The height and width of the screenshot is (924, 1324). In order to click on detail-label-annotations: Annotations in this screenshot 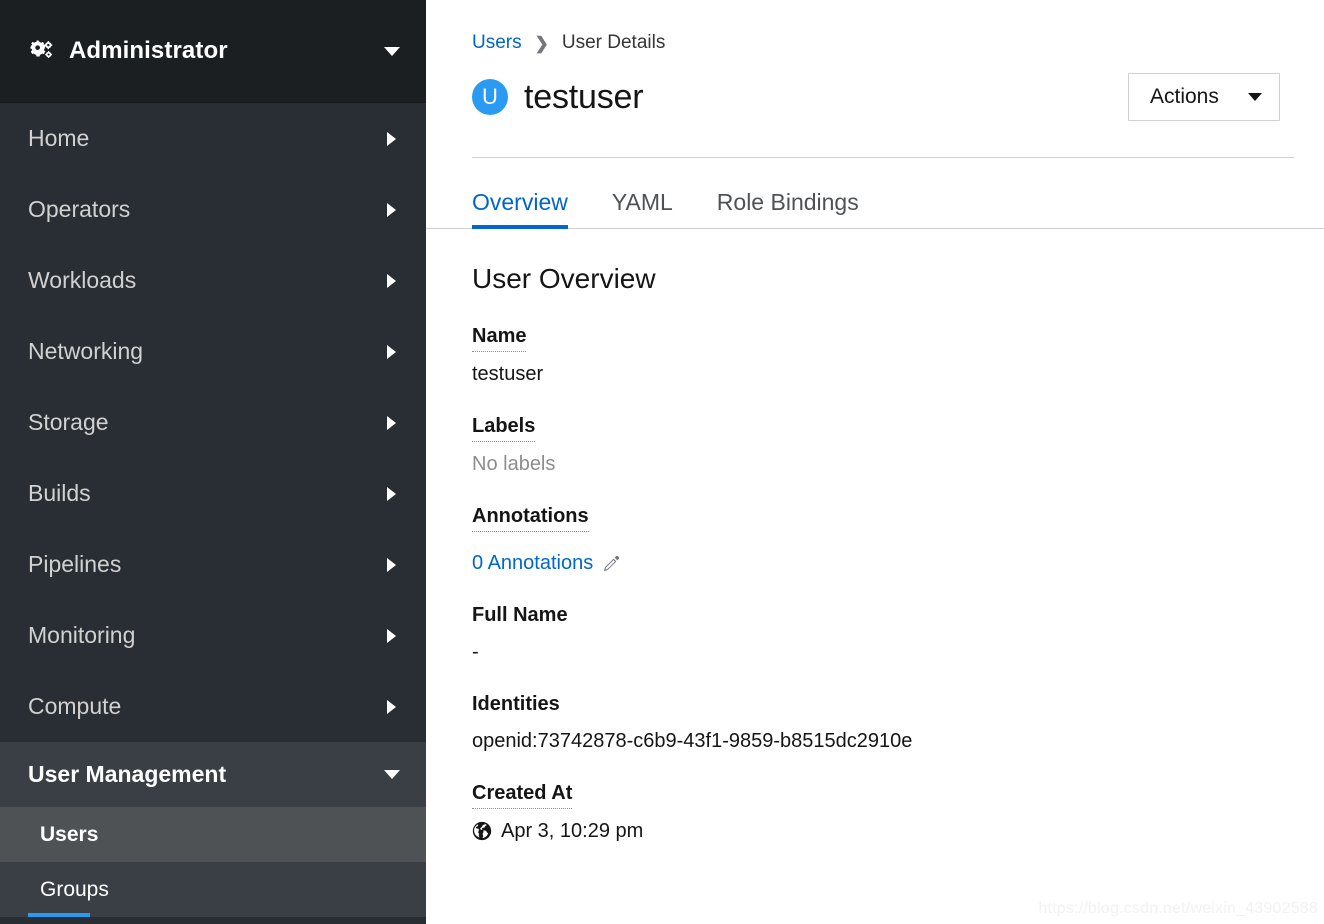, I will do `click(530, 518)`.